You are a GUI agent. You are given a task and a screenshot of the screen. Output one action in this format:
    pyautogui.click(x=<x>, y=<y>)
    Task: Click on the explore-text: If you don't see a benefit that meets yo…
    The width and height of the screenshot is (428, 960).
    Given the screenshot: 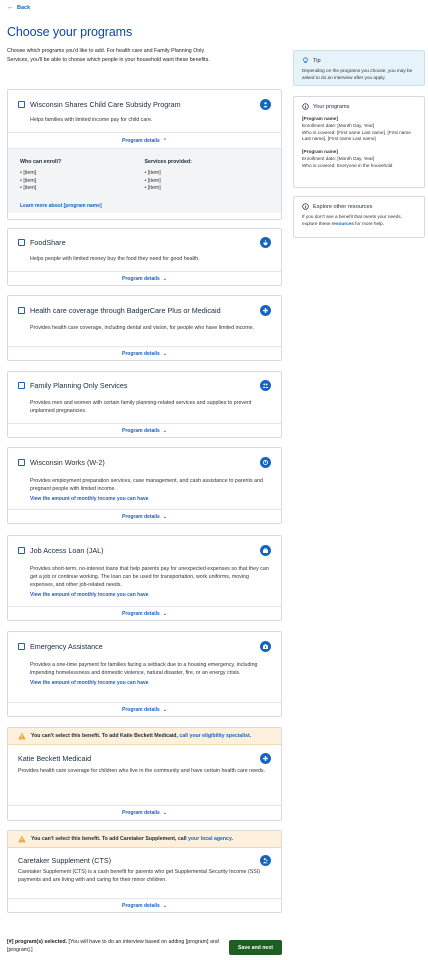 What is the action you would take?
    pyautogui.click(x=352, y=220)
    